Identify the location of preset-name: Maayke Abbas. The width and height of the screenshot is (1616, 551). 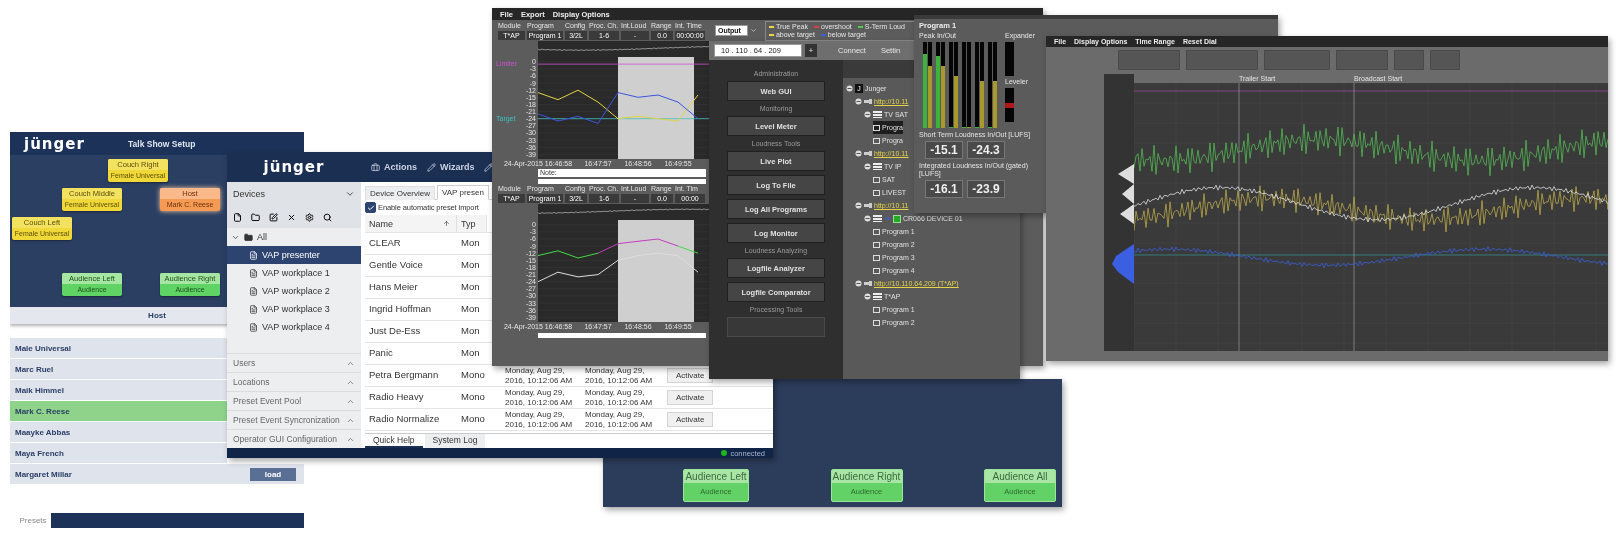
(43, 432).